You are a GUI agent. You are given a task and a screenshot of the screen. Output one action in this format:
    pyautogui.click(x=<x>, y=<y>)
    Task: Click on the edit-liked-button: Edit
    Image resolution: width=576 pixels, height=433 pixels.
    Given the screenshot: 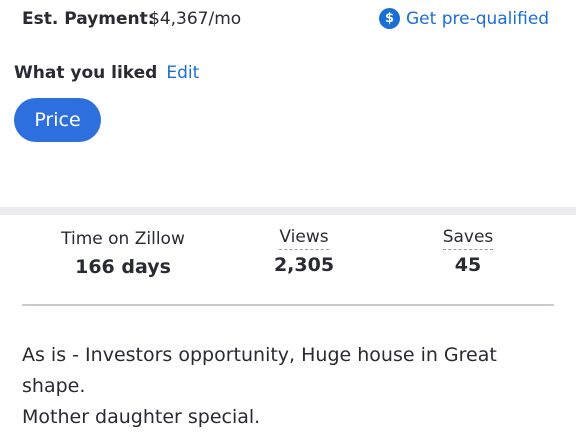 What is the action you would take?
    pyautogui.click(x=182, y=73)
    